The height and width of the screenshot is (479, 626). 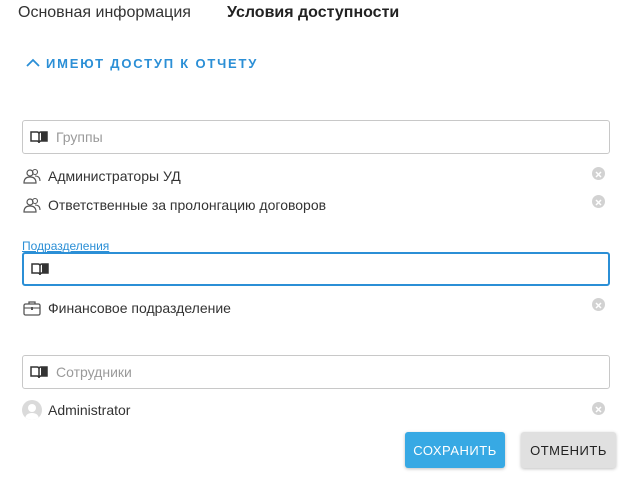 I want to click on remove-group-2-button, so click(x=598, y=201).